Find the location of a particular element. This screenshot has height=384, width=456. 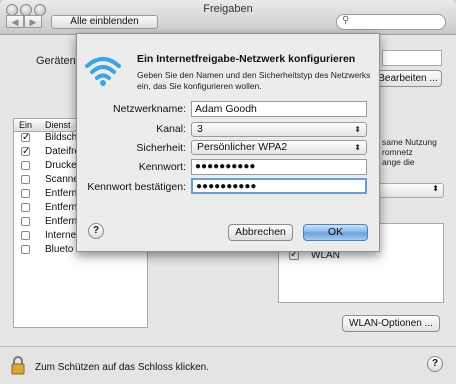

forward-button: ▶ is located at coordinates (33, 21).